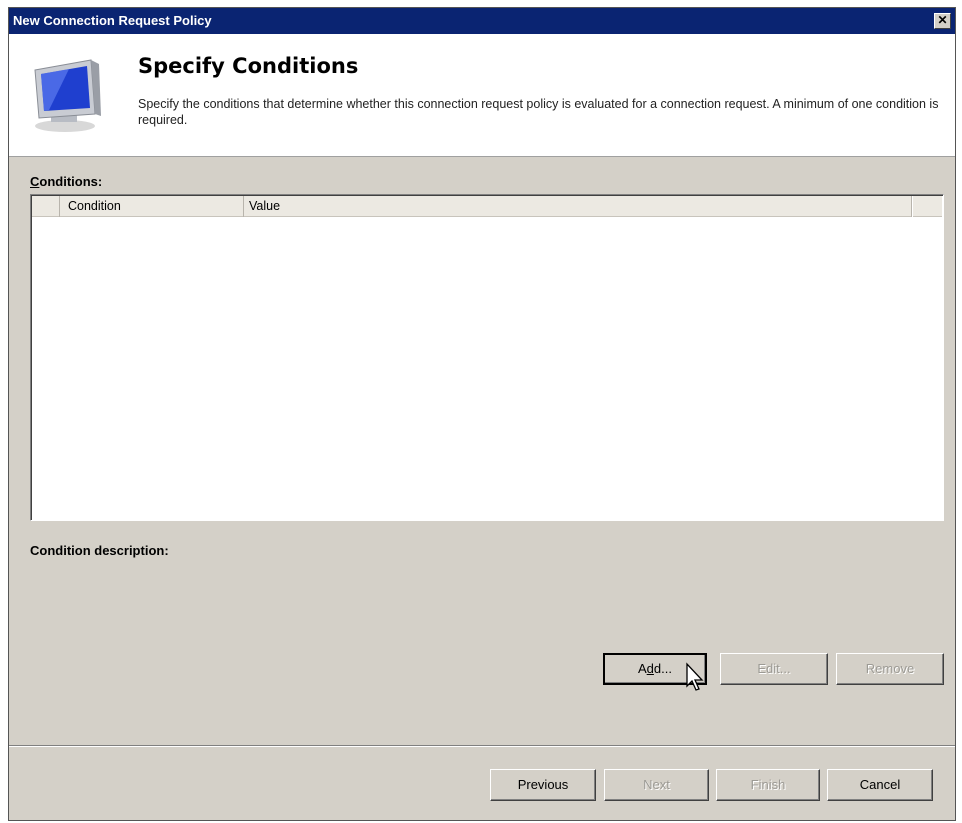 The height and width of the screenshot is (823, 962). What do you see at coordinates (71, 181) in the screenshot?
I see `conditions-label-text: onditions:` at bounding box center [71, 181].